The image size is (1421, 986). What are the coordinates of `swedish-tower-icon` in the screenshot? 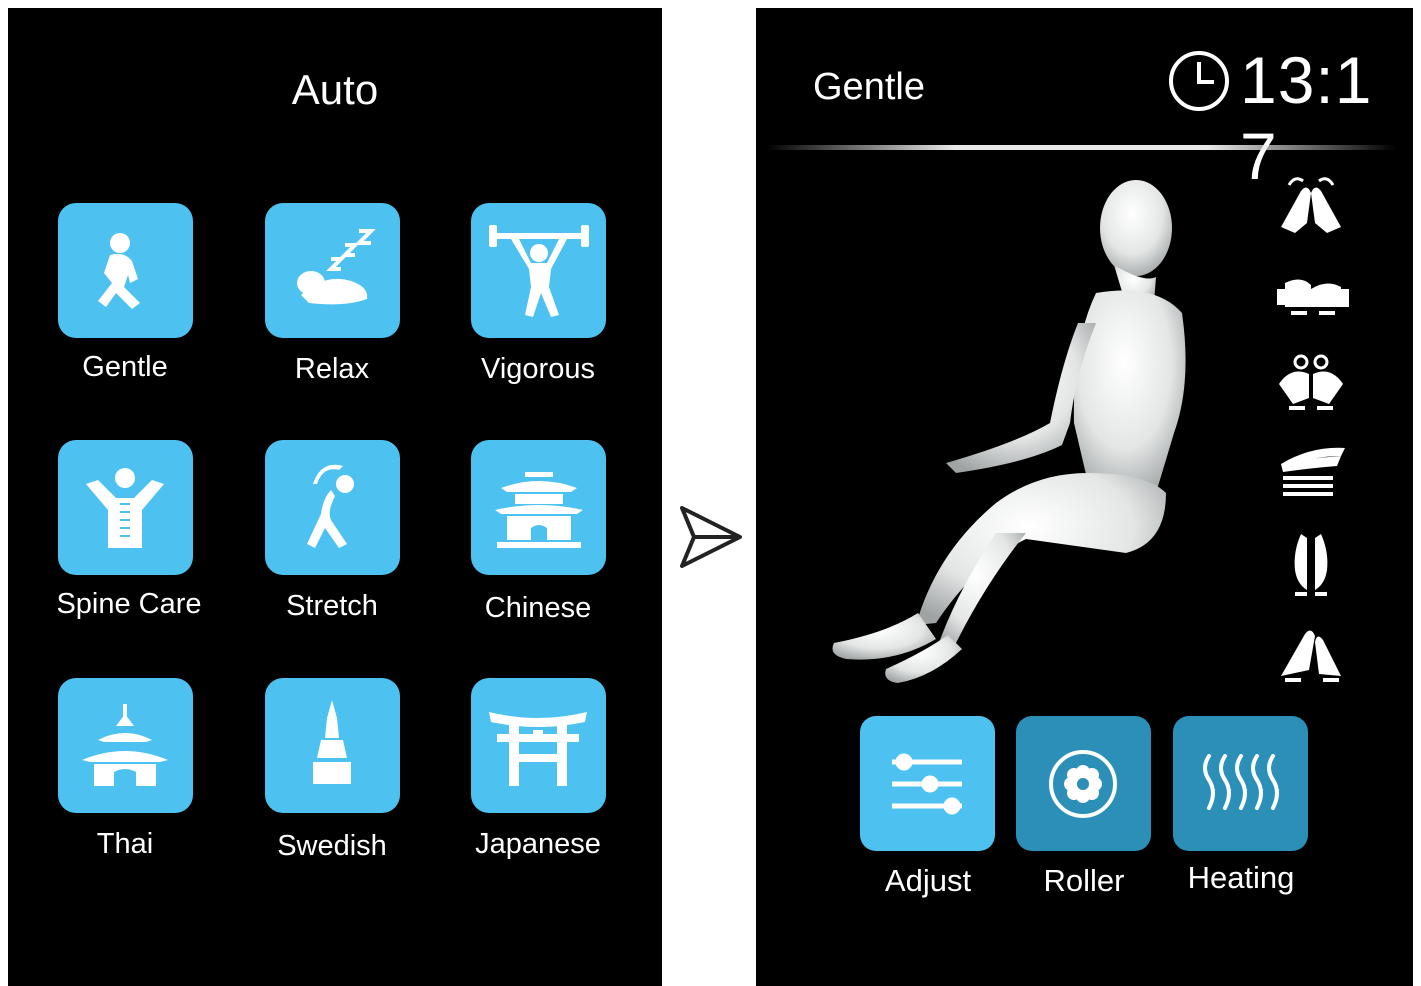 It's located at (332, 742).